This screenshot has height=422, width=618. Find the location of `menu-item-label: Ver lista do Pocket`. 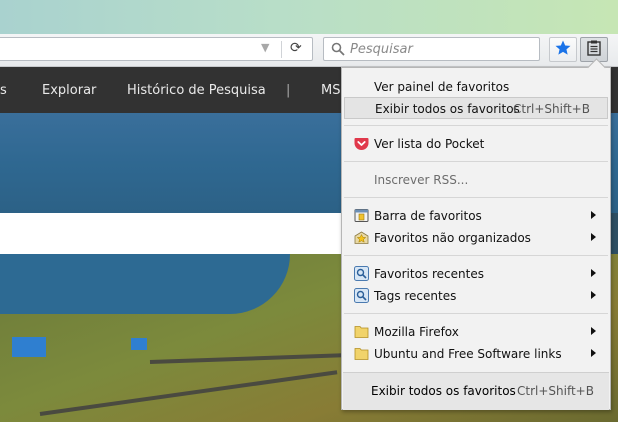

menu-item-label: Ver lista do Pocket is located at coordinates (429, 144).